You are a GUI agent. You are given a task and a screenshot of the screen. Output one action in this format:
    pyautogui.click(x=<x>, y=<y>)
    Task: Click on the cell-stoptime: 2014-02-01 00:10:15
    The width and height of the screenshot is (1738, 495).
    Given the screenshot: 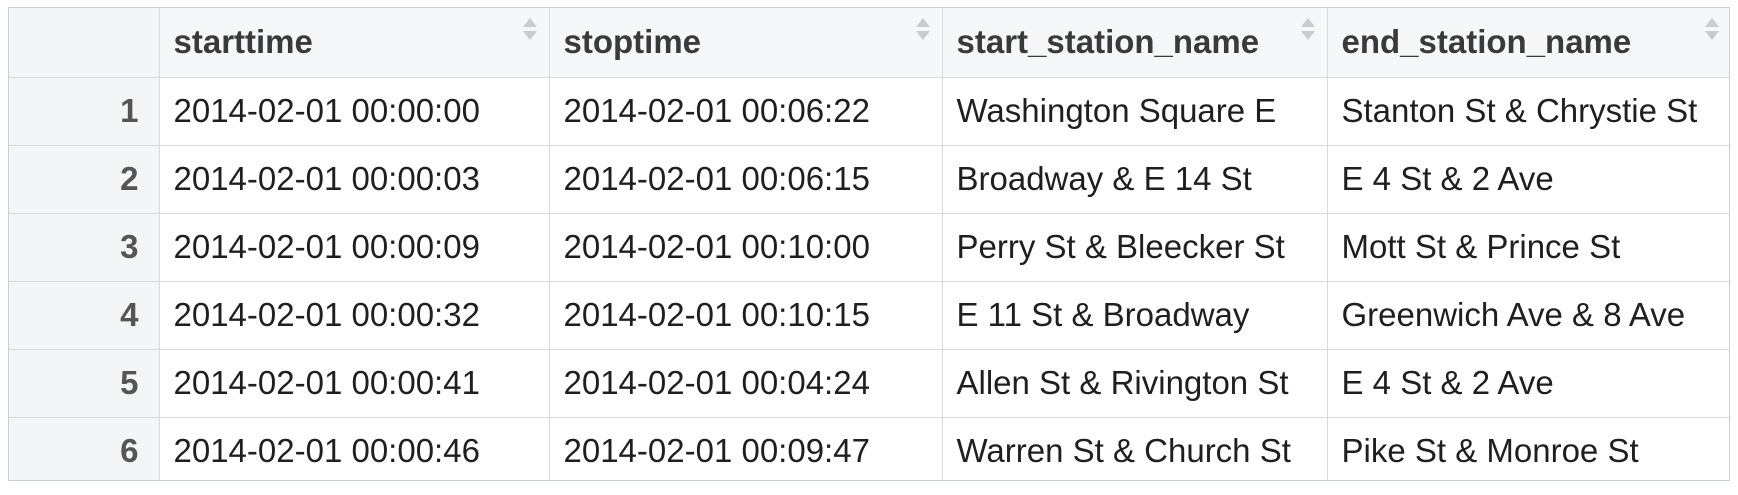 What is the action you would take?
    pyautogui.click(x=746, y=315)
    